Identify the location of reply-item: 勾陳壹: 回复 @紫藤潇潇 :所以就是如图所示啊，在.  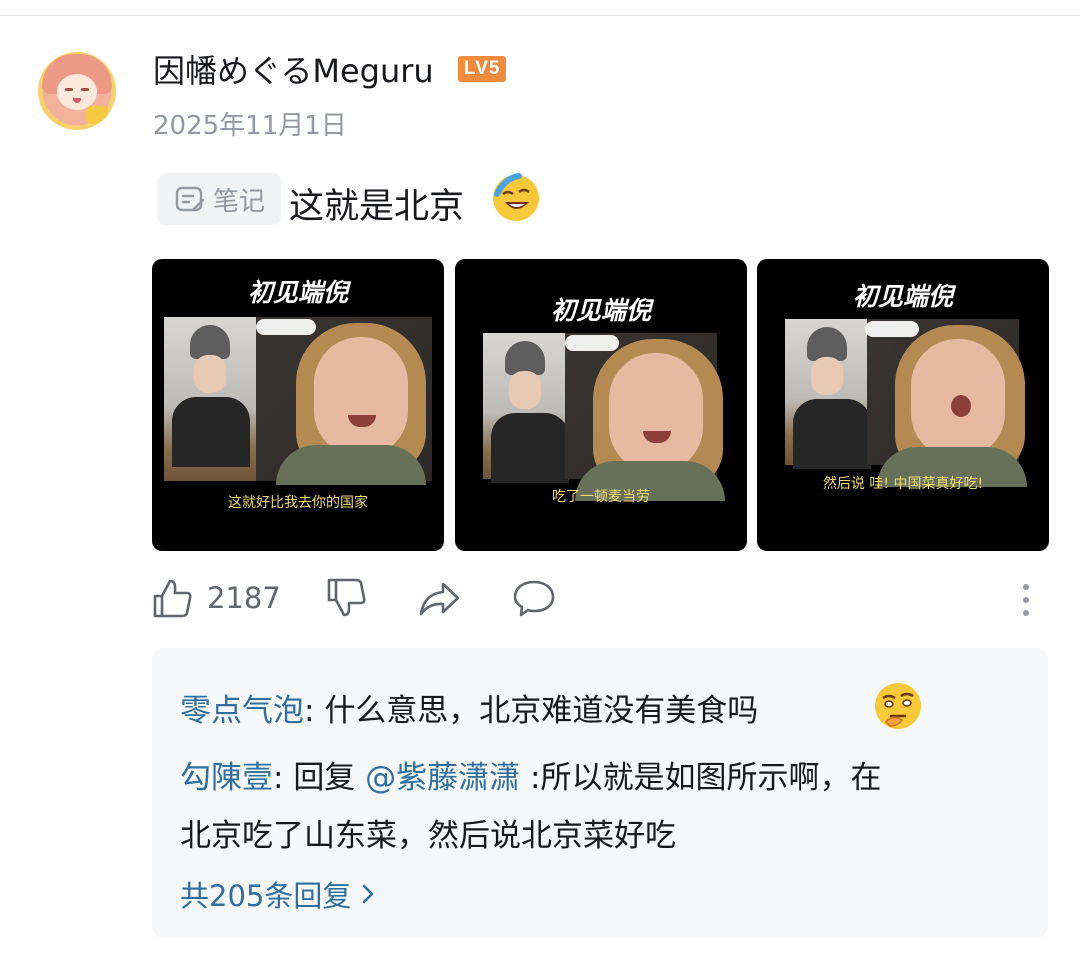
(530, 774).